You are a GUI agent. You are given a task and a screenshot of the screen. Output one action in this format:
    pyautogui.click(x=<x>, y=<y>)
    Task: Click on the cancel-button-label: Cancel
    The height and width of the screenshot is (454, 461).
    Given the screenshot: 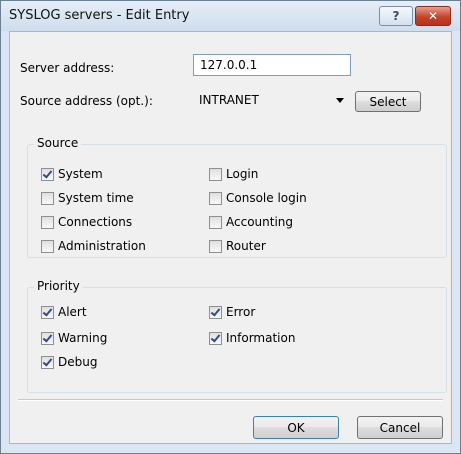 What is the action you would take?
    pyautogui.click(x=400, y=427)
    